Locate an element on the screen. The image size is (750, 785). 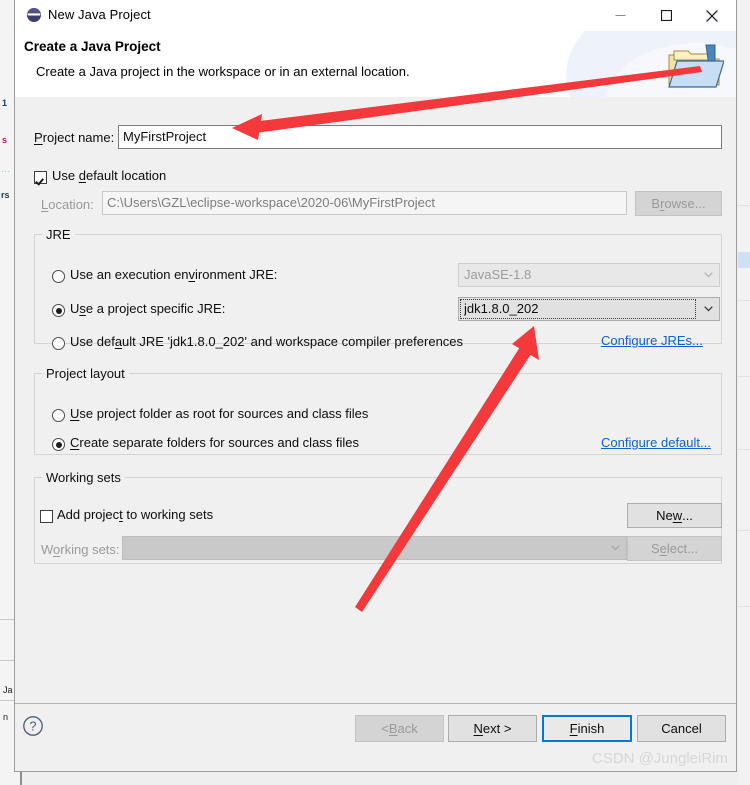
title-bar: New Java Project is located at coordinates (375, 15).